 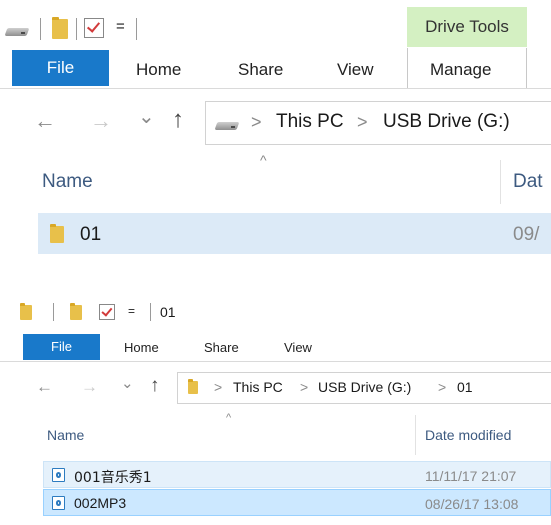 I want to click on breadcrumb-folder: 01, so click(x=465, y=387).